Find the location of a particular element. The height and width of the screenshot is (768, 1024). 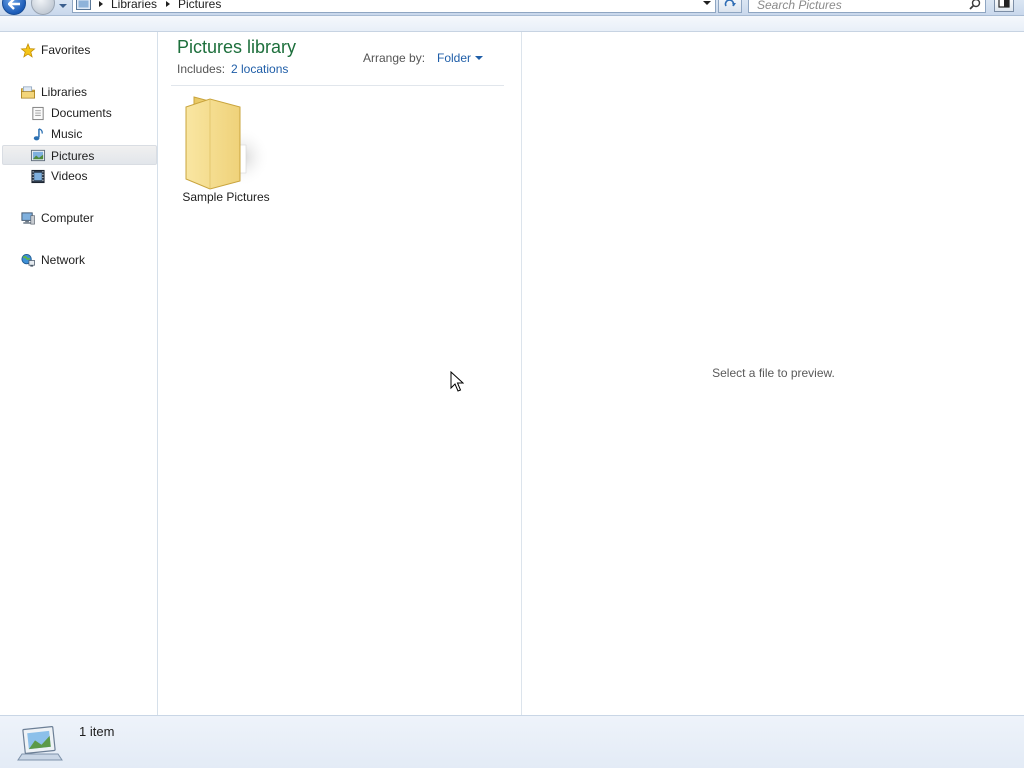

nav-item-network: Network is located at coordinates (85, 260).